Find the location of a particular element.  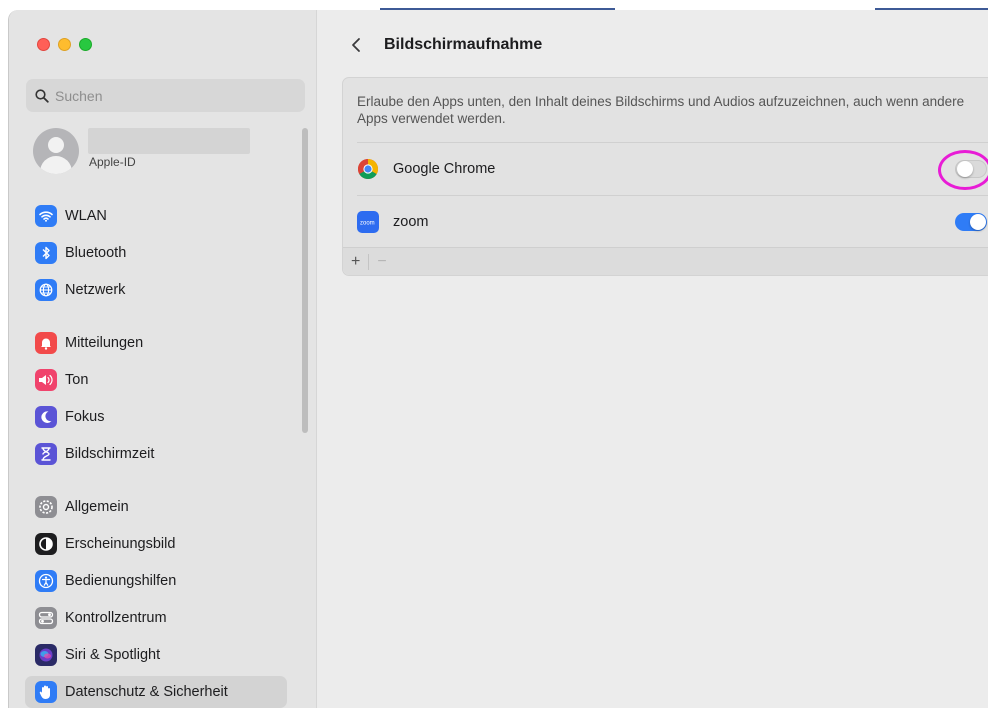

siri-icon is located at coordinates (46, 655).